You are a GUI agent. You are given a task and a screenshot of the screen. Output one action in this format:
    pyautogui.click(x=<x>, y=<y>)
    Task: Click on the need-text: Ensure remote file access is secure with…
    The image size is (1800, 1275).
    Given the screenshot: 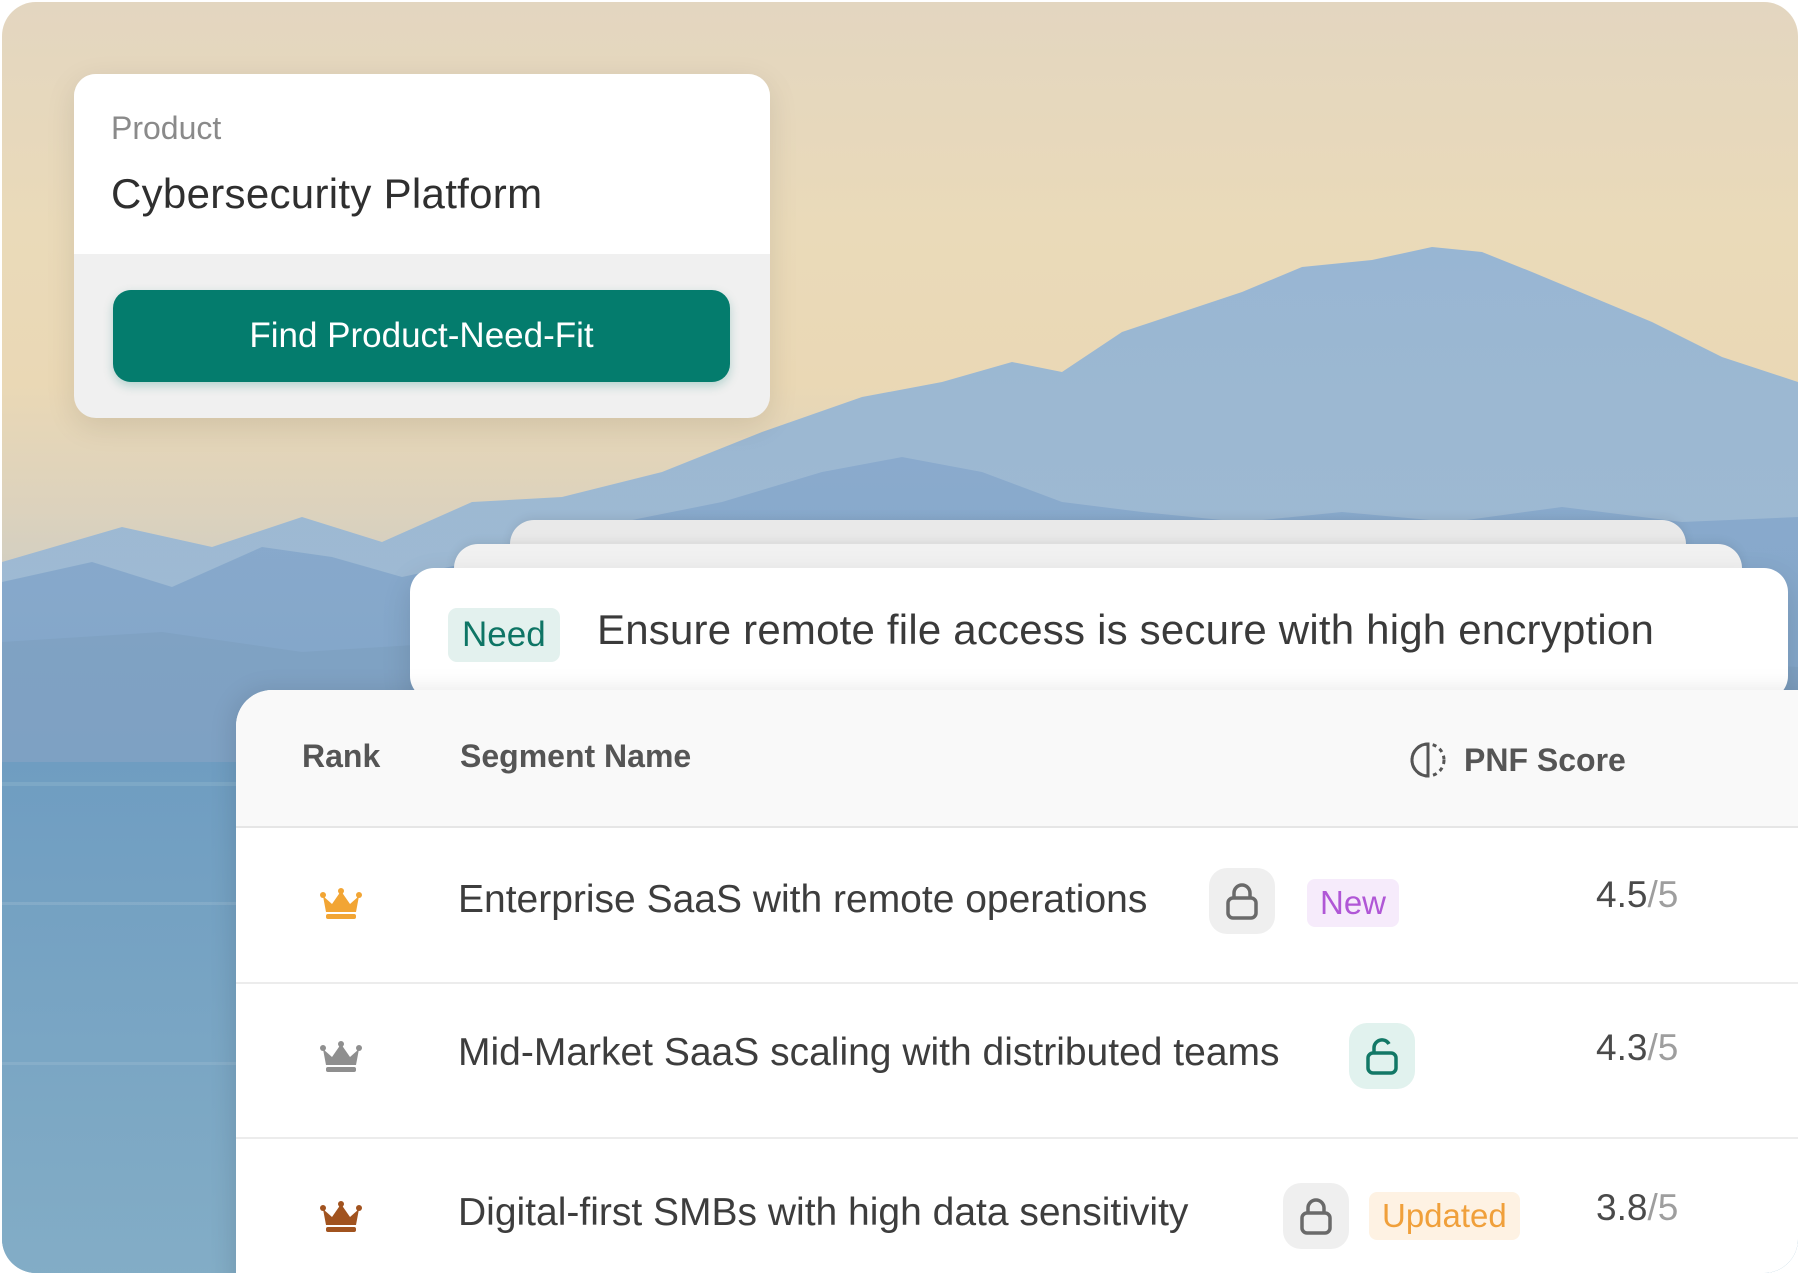 What is the action you would take?
    pyautogui.click(x=1126, y=629)
    